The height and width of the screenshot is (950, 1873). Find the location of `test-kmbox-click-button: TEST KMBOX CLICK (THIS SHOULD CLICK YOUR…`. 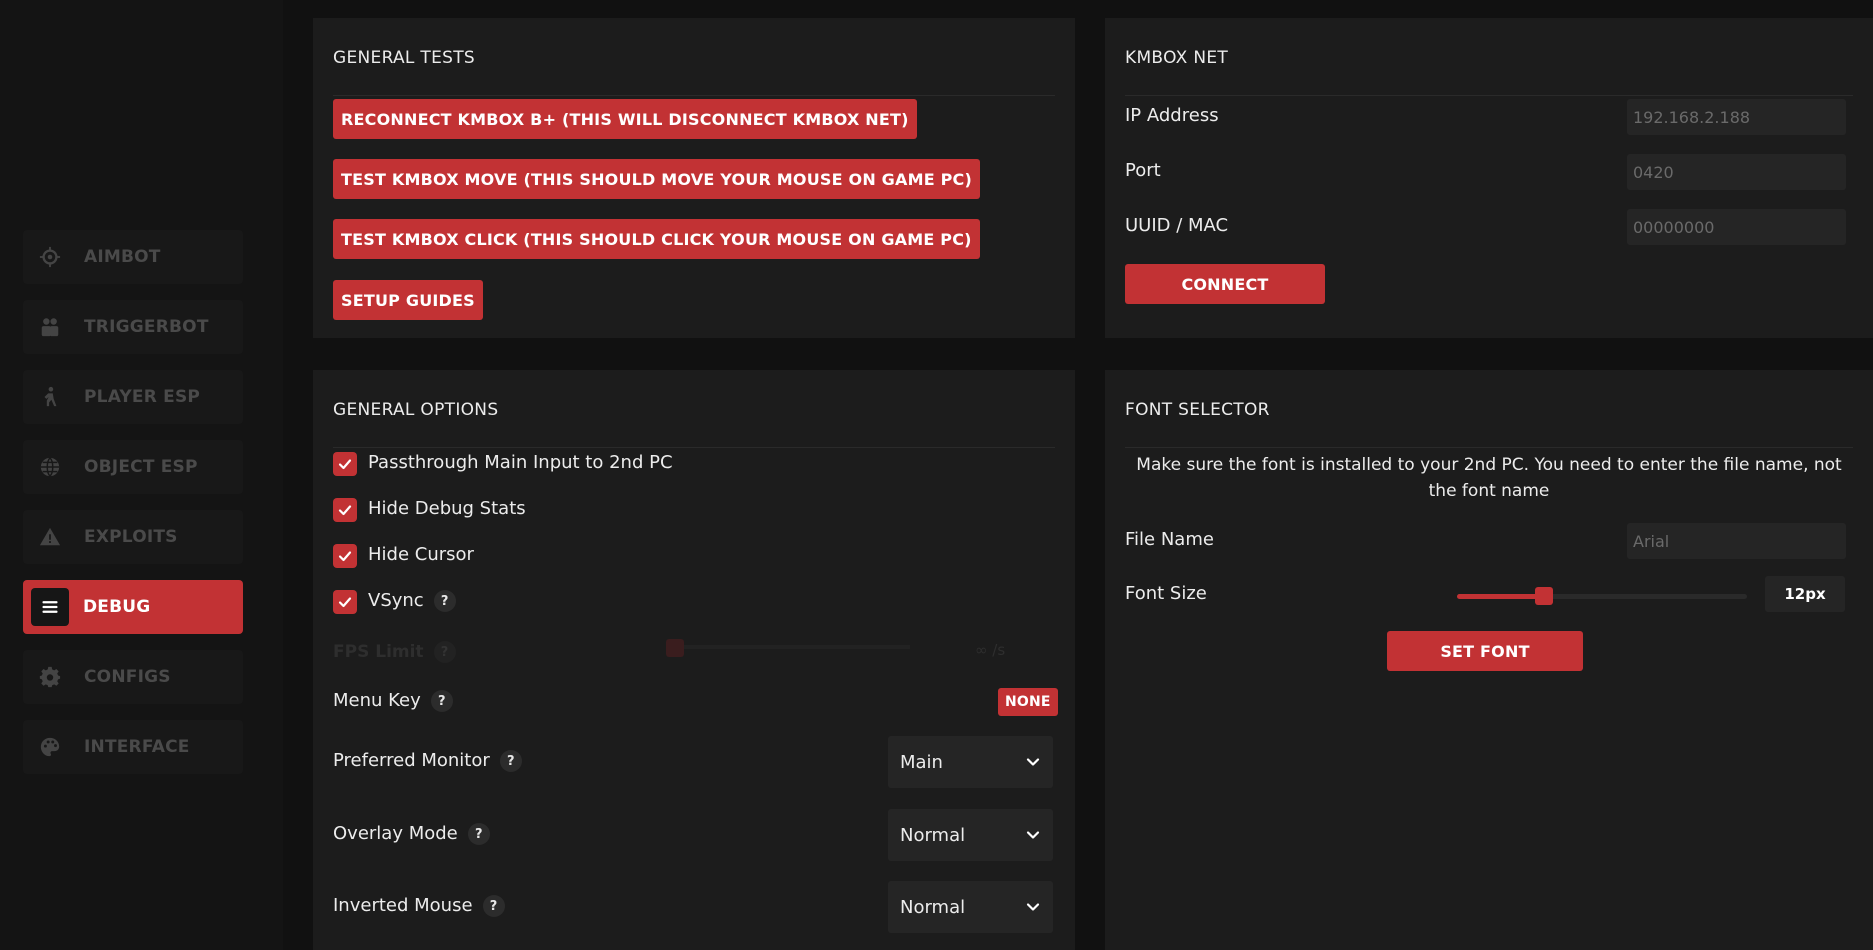

test-kmbox-click-button: TEST KMBOX CLICK (THIS SHOULD CLICK YOUR… is located at coordinates (656, 239).